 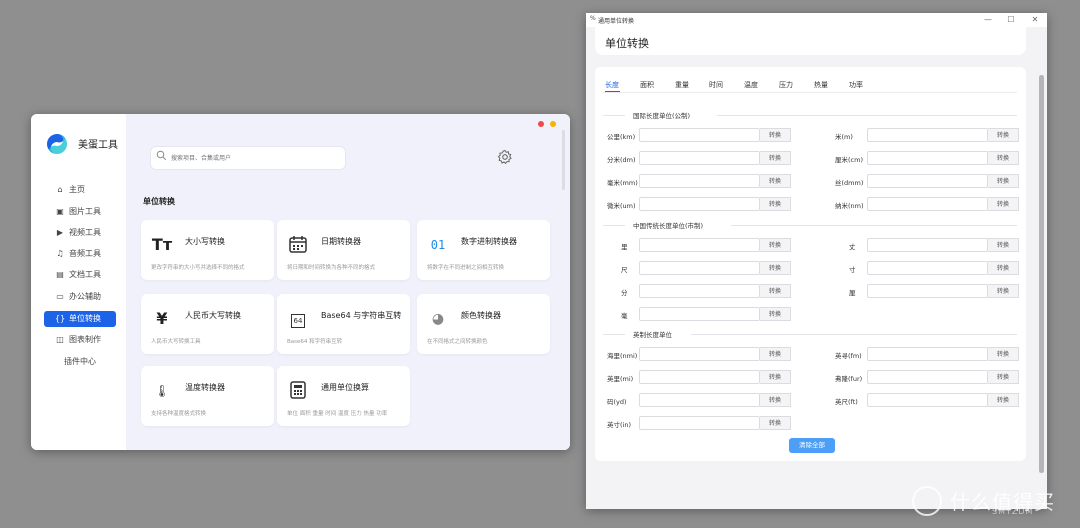 I want to click on unit-label: 码(yd), so click(x=617, y=402).